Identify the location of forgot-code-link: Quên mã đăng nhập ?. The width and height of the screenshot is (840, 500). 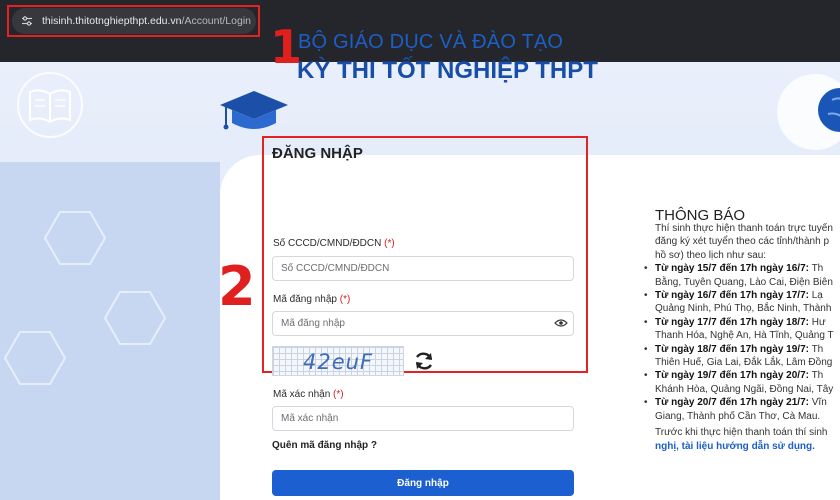
(324, 445).